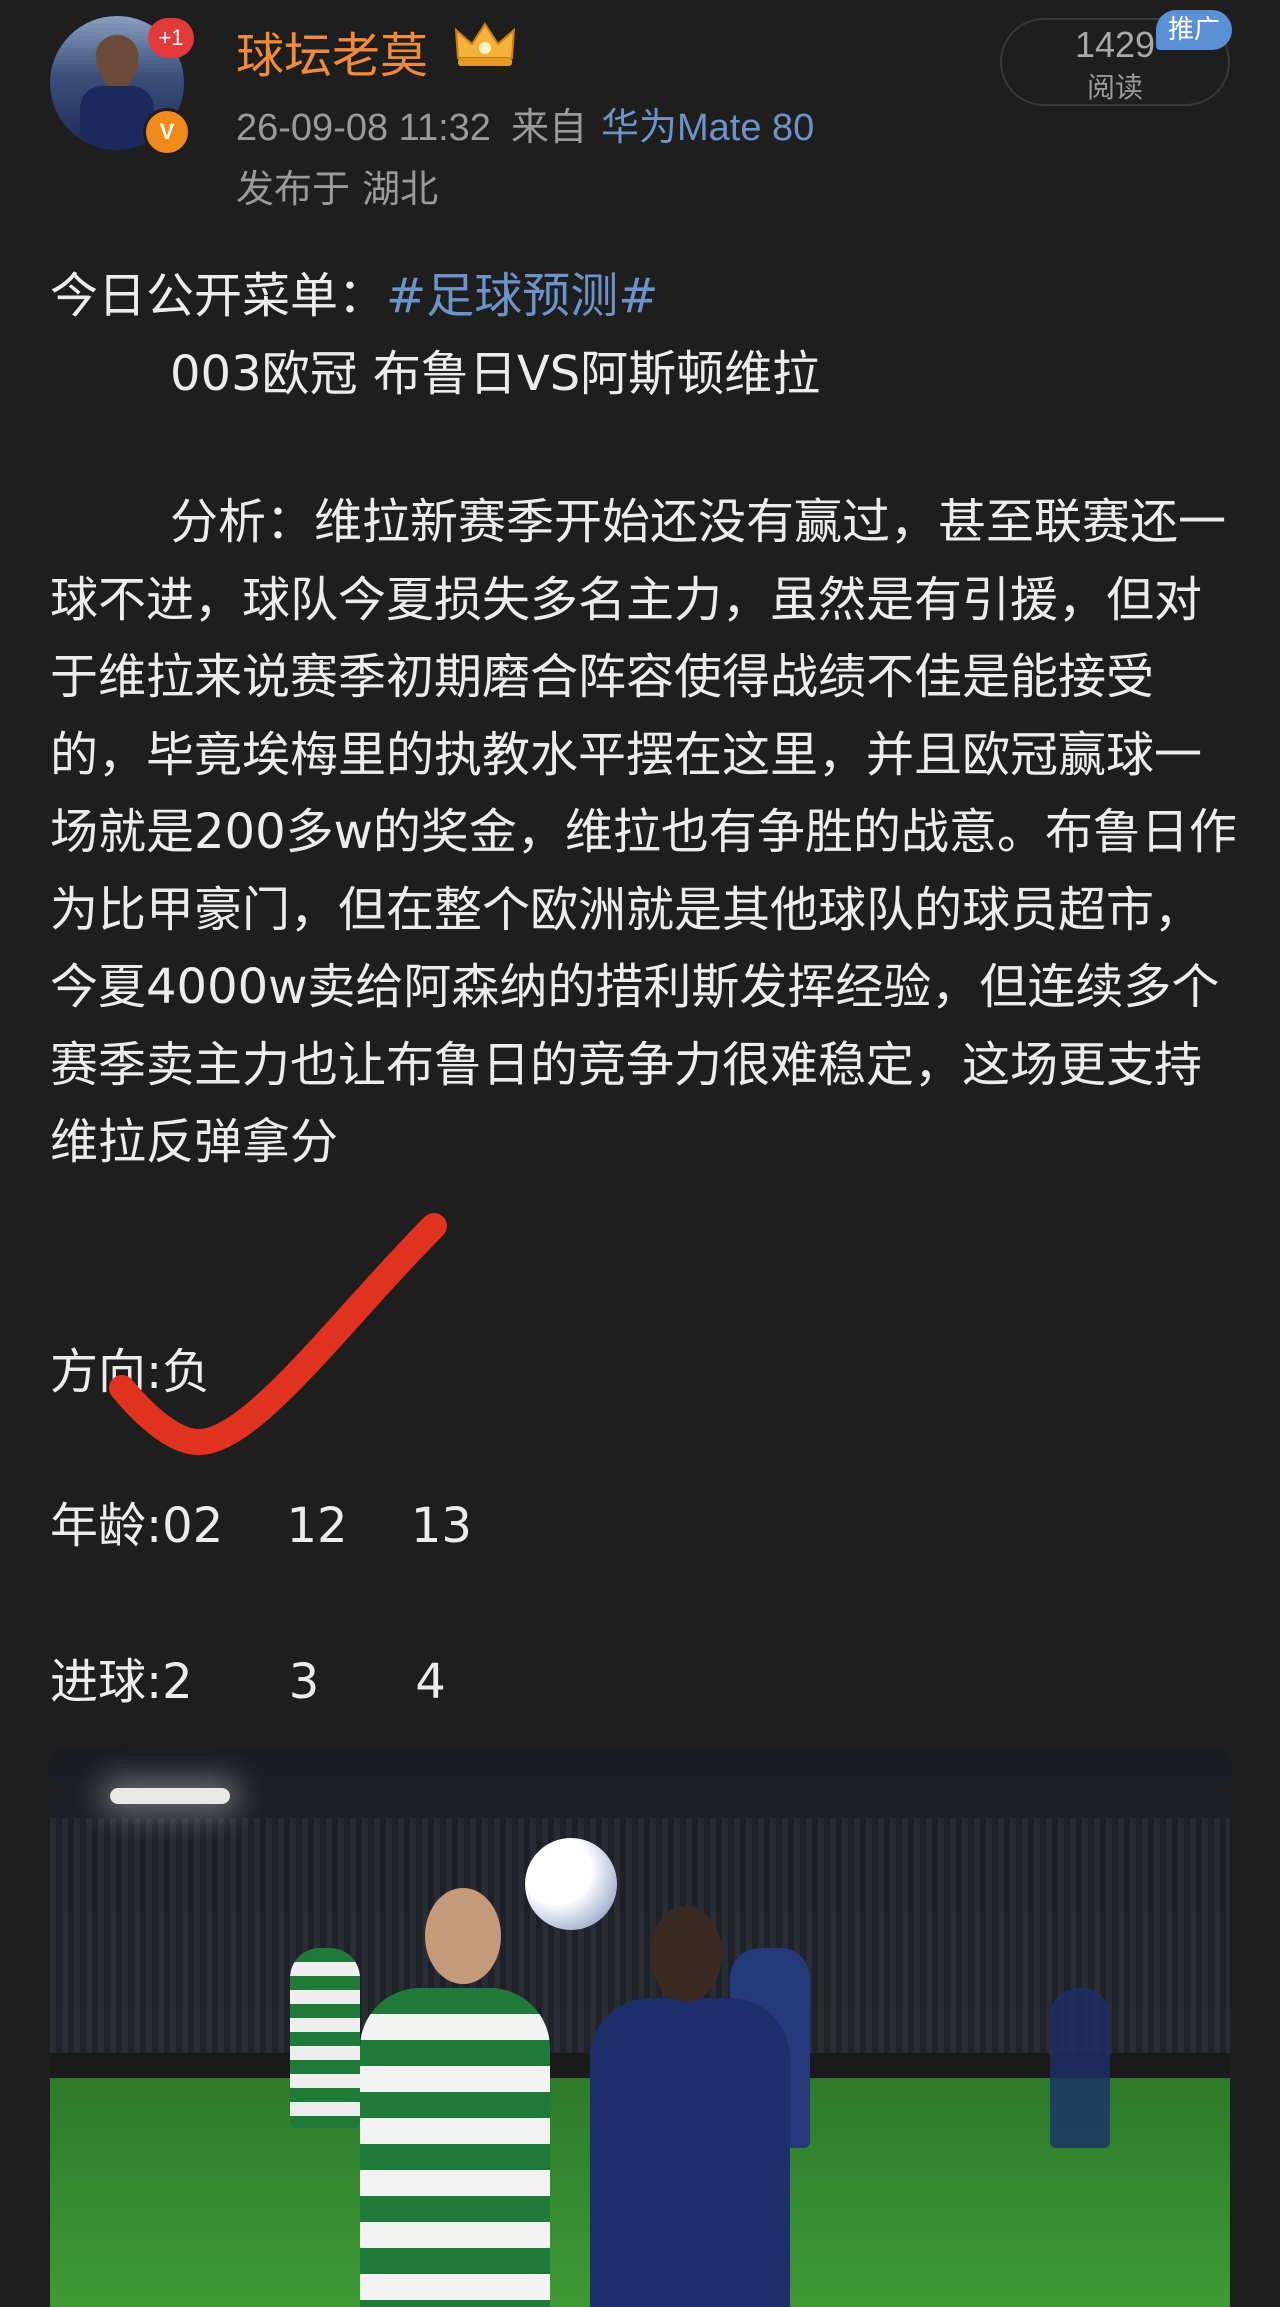 The width and height of the screenshot is (1280, 2307). Describe the element at coordinates (332, 51) in the screenshot. I see `username: 球坛老莫` at that location.